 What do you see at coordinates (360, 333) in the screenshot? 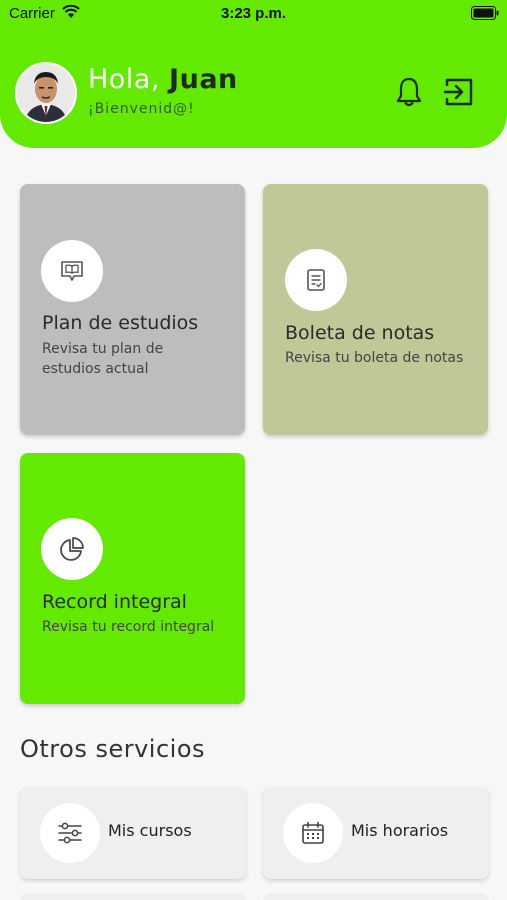
I see `card-title: Boleta de notas` at bounding box center [360, 333].